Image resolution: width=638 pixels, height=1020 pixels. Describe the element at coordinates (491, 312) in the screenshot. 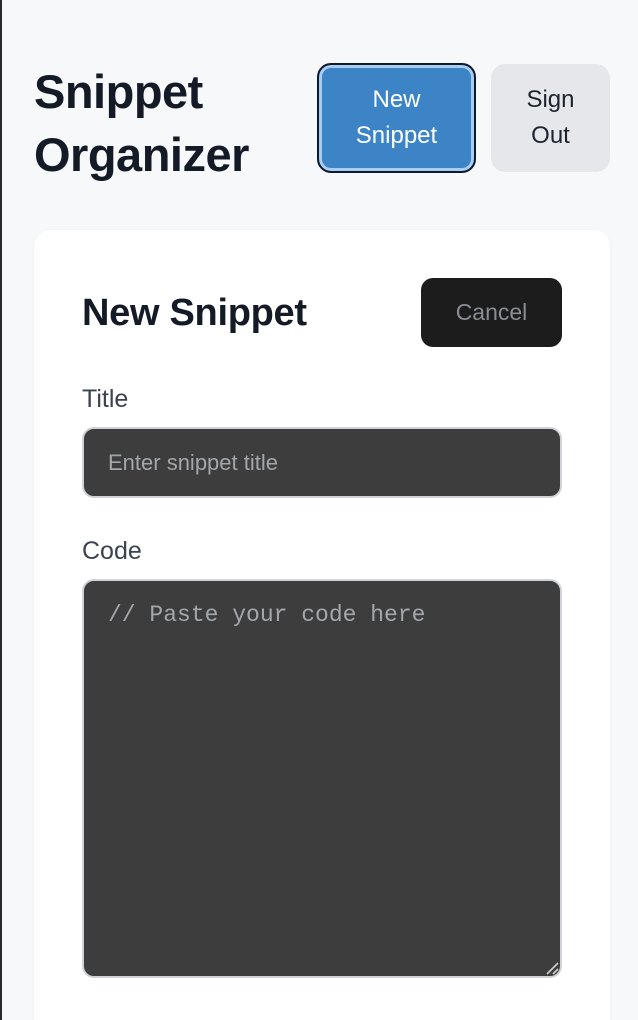

I see `cancel-button: Cancel` at that location.